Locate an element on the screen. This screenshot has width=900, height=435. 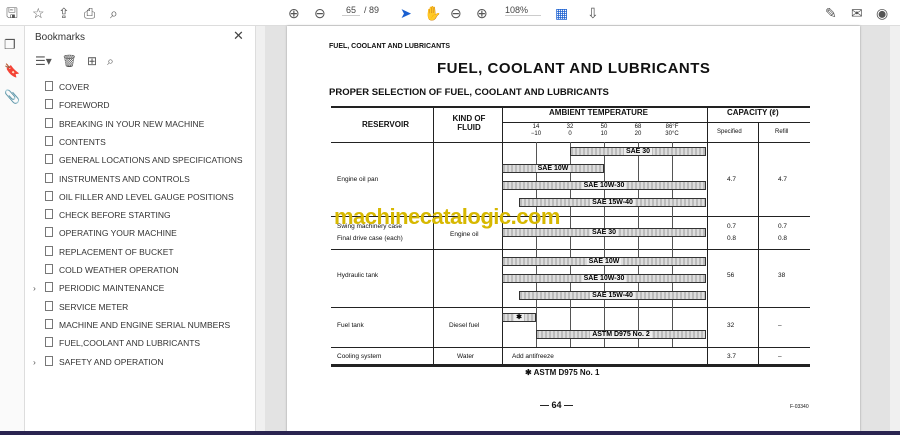
capacity-specified: 0.7 is located at coordinates (732, 226).